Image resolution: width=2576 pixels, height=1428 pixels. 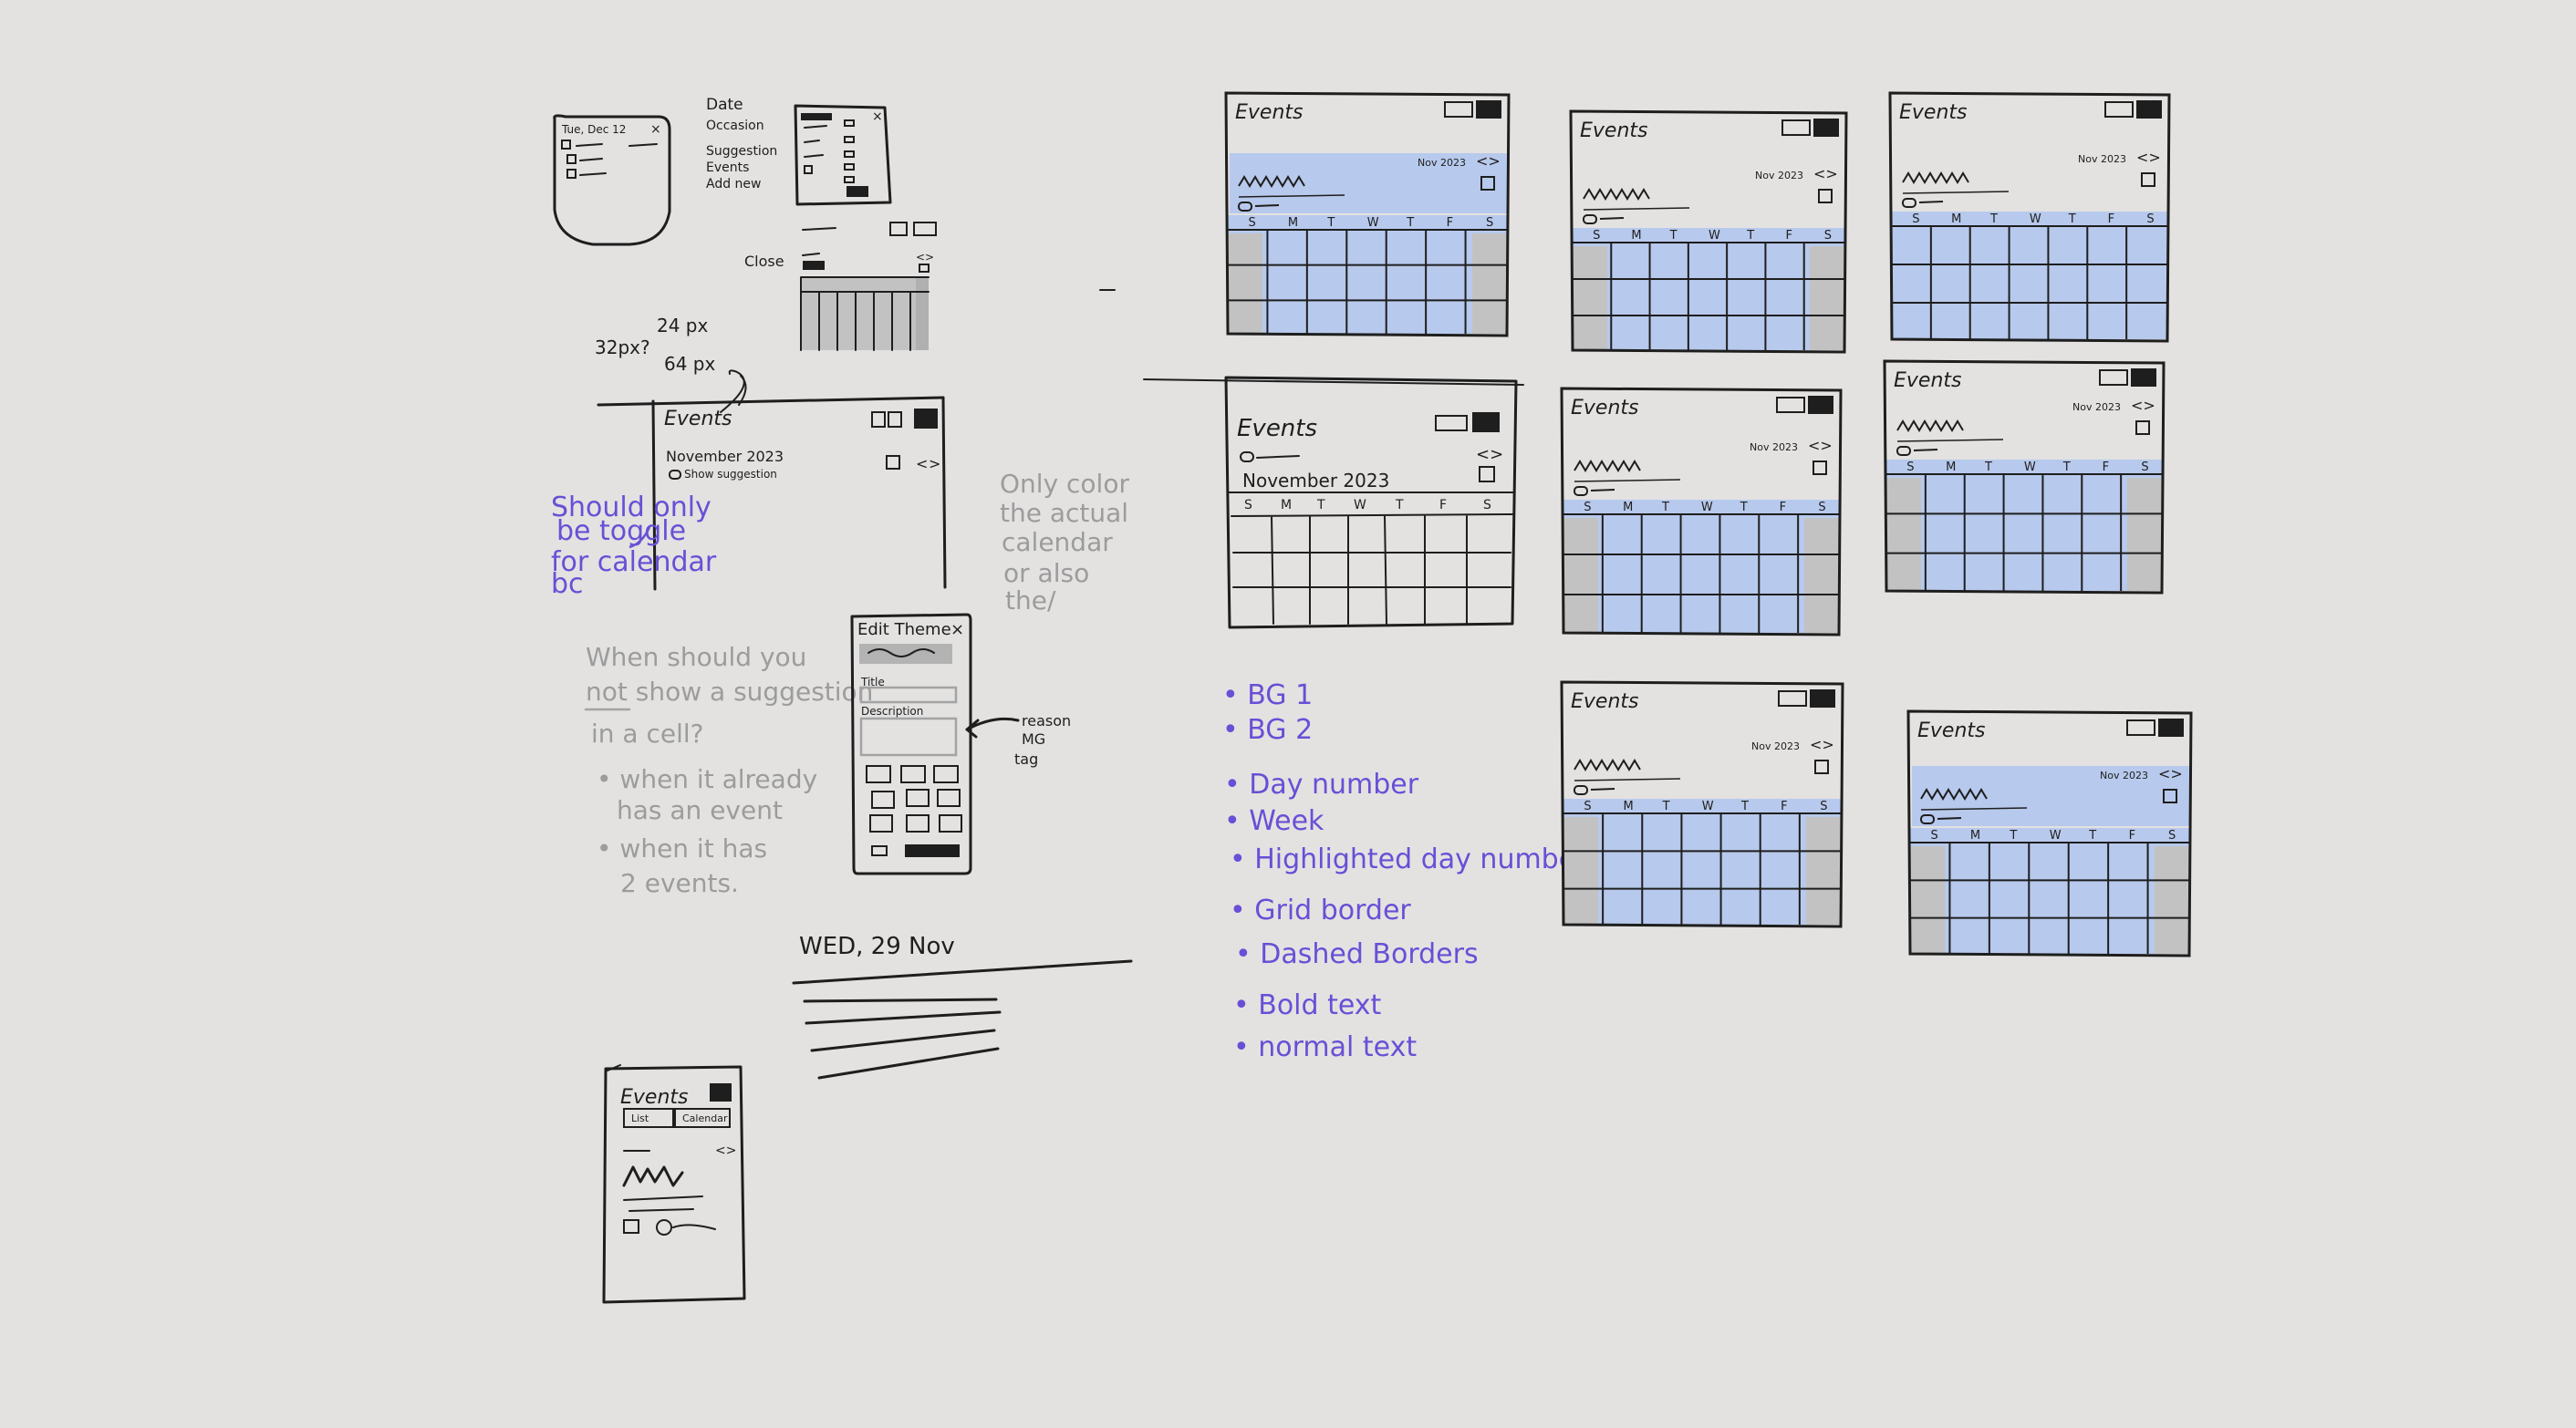 I want to click on color-list-item: • Highlighted day number, so click(x=1408, y=859).